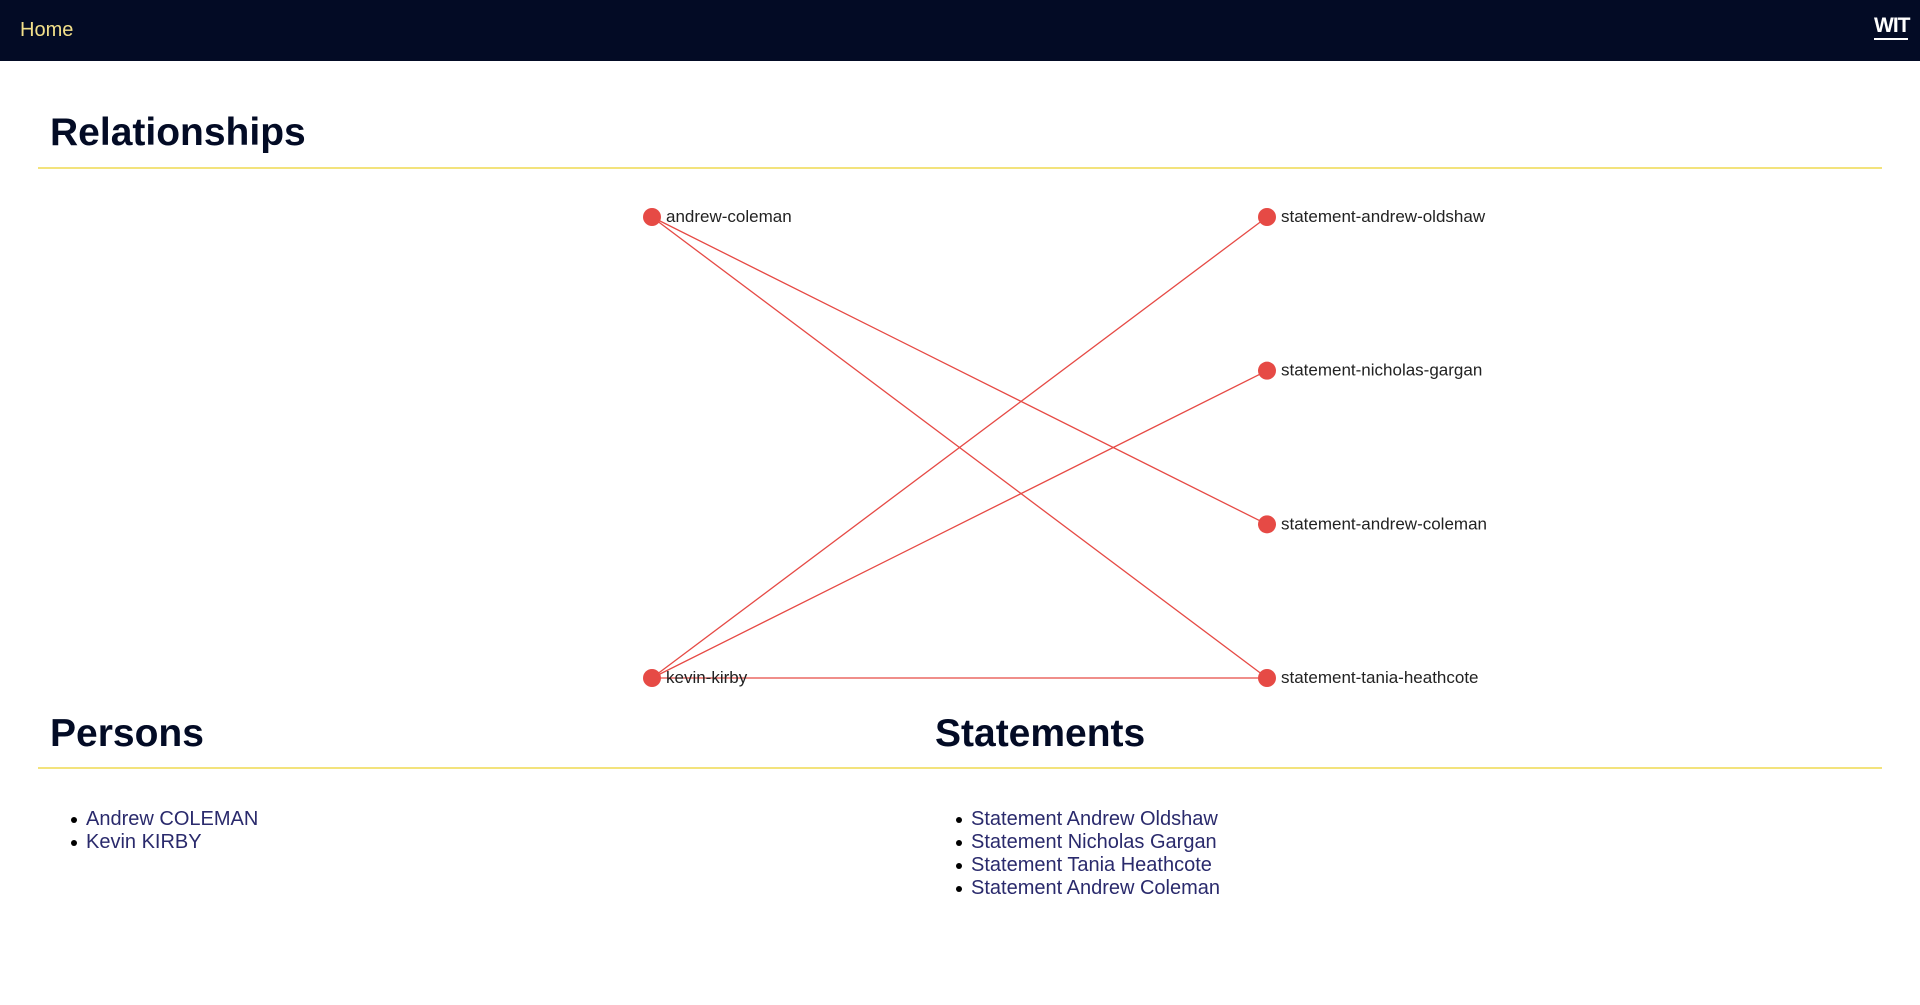 The image size is (1920, 1005). Describe the element at coordinates (1091, 865) in the screenshot. I see `statement-link: Statement Tania Heathcote` at that location.